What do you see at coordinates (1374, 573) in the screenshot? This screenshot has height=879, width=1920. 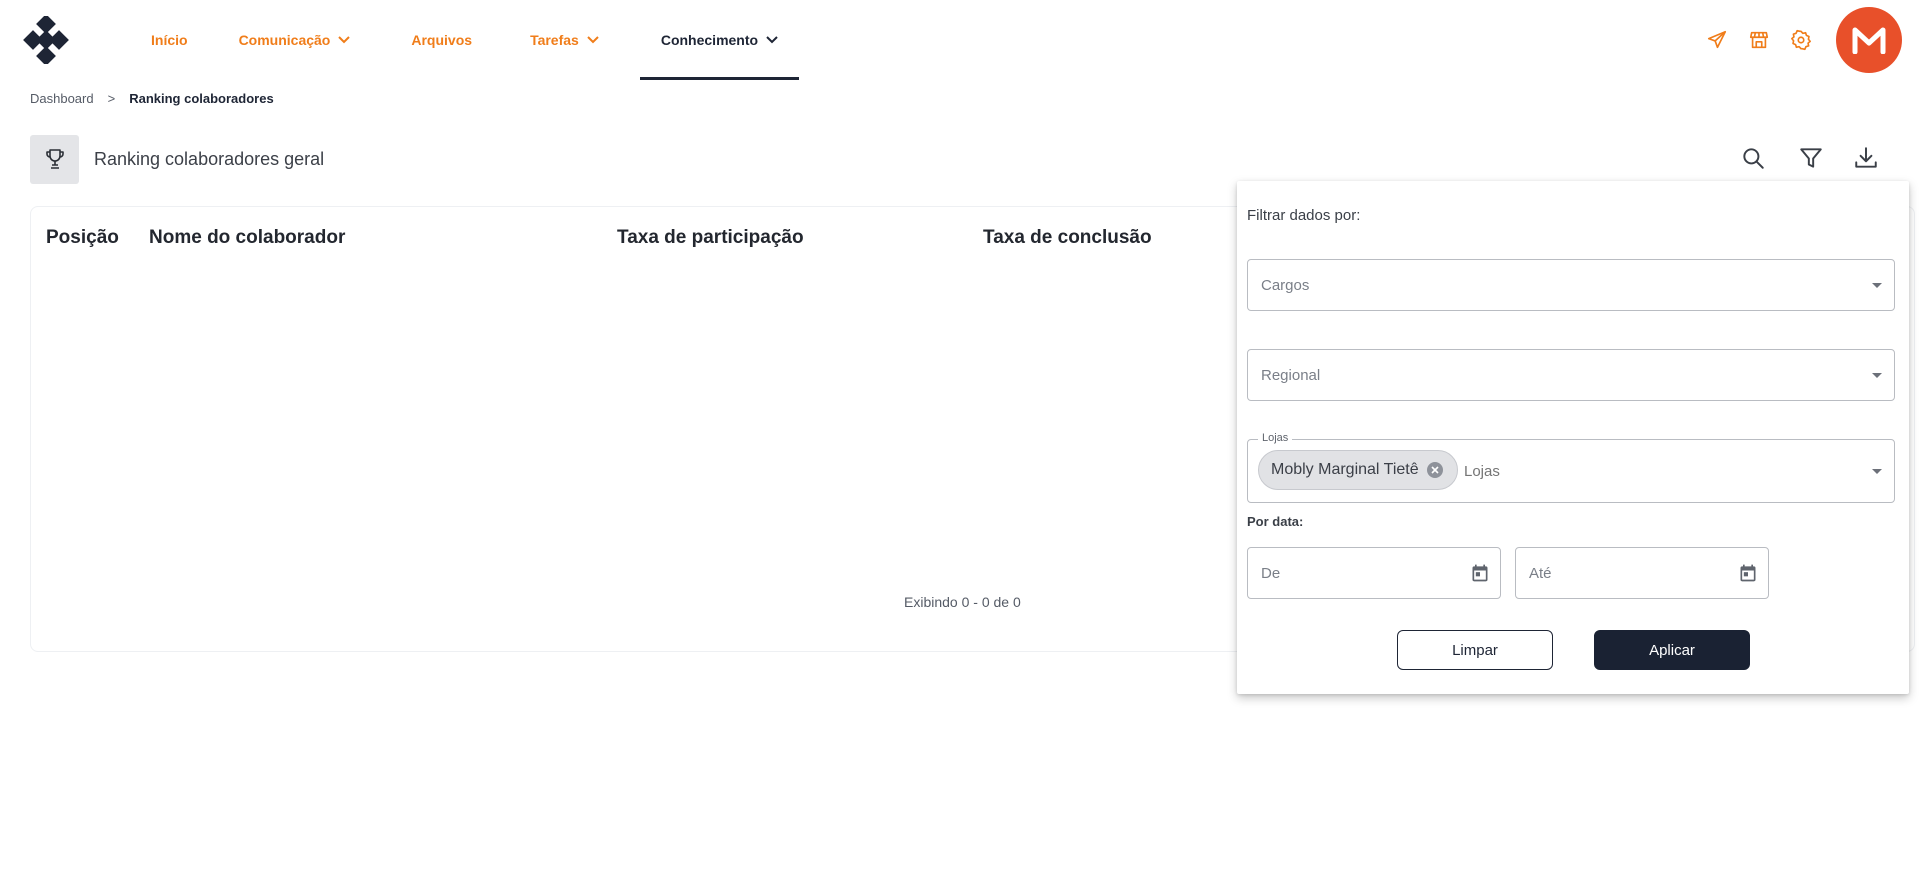 I see `date-from-field: De` at bounding box center [1374, 573].